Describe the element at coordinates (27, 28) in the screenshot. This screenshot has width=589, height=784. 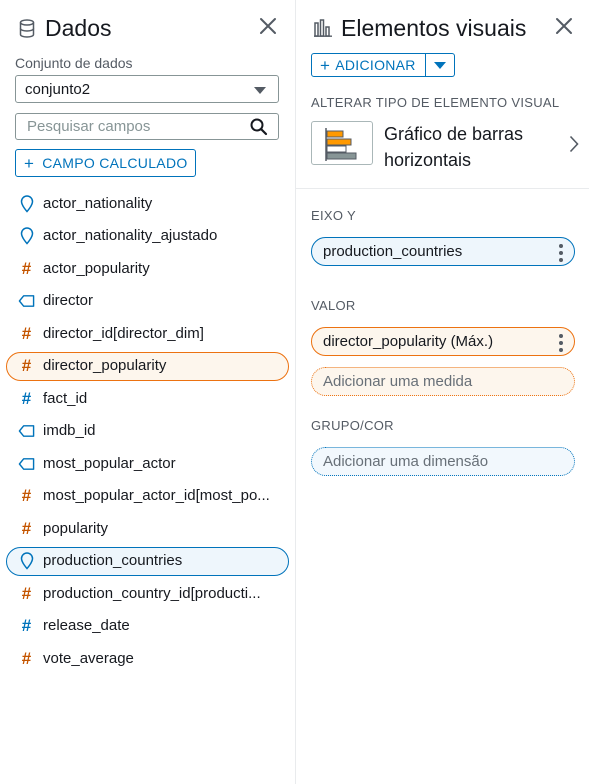
I see `database-icon` at that location.